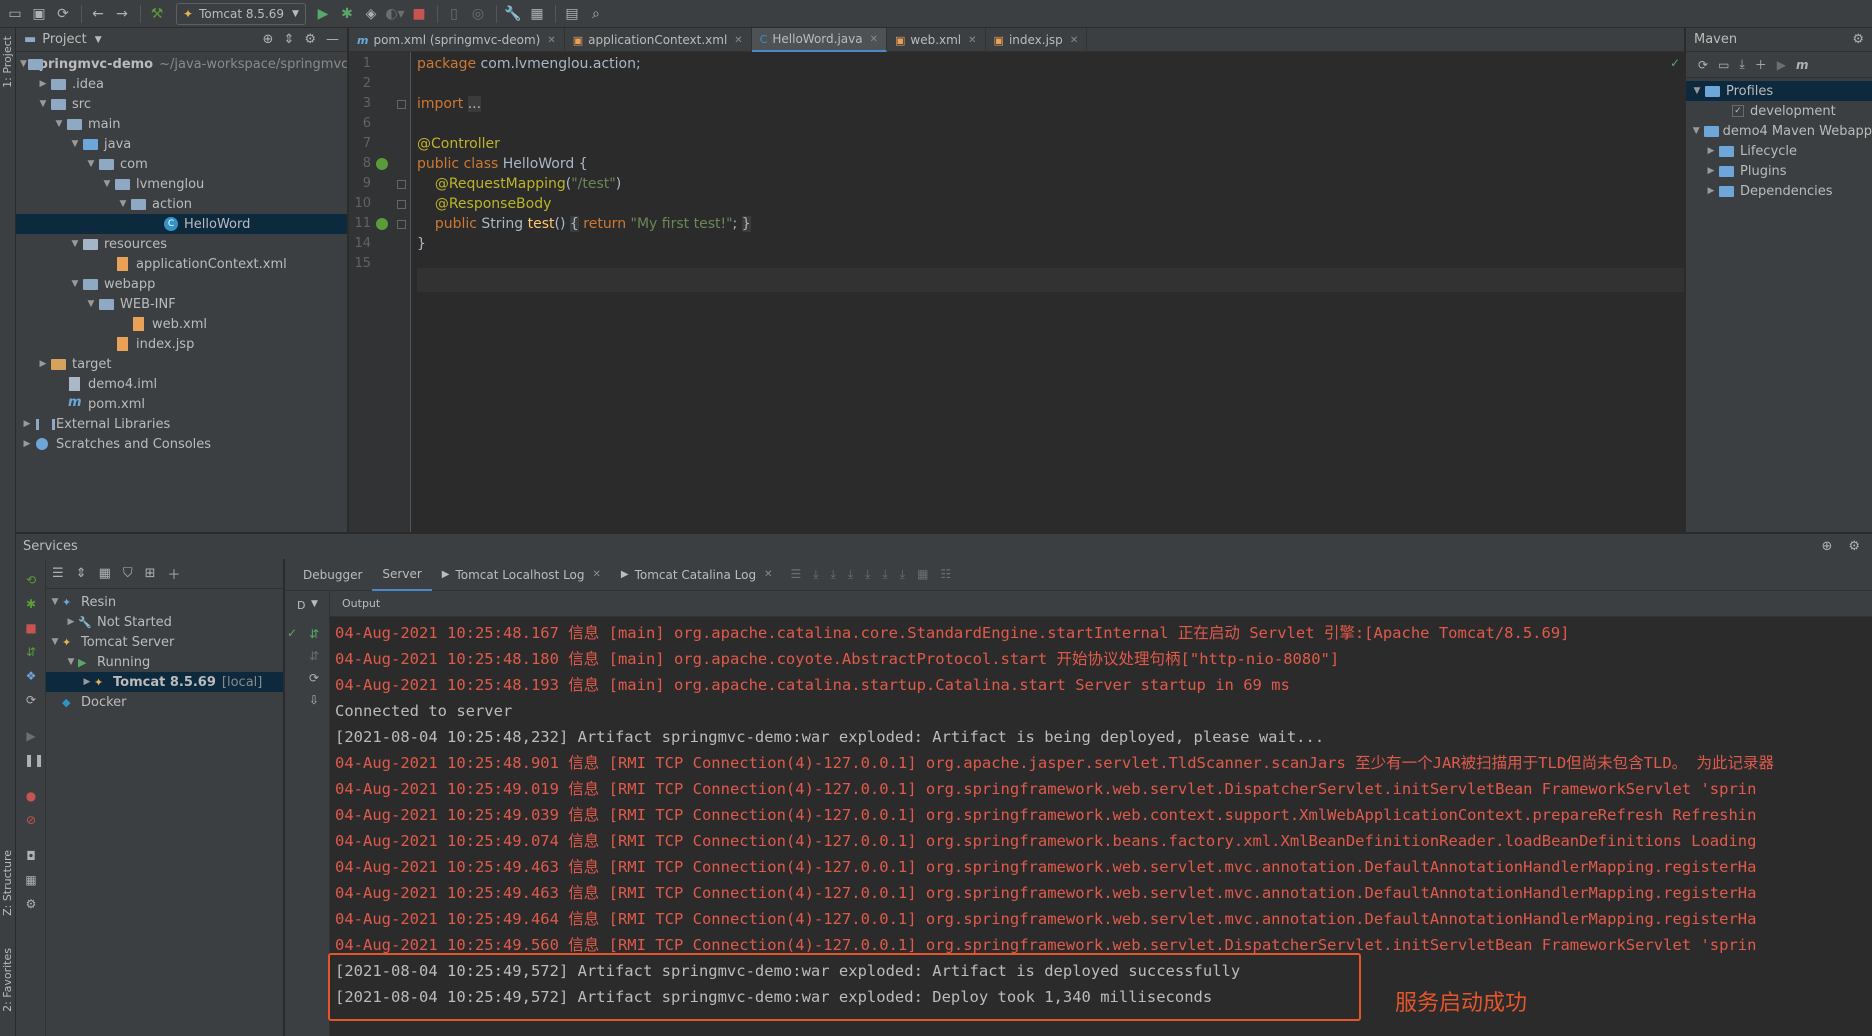 The image size is (1872, 1036). I want to click on structure-tool-tab: Z: Structure, so click(7, 883).